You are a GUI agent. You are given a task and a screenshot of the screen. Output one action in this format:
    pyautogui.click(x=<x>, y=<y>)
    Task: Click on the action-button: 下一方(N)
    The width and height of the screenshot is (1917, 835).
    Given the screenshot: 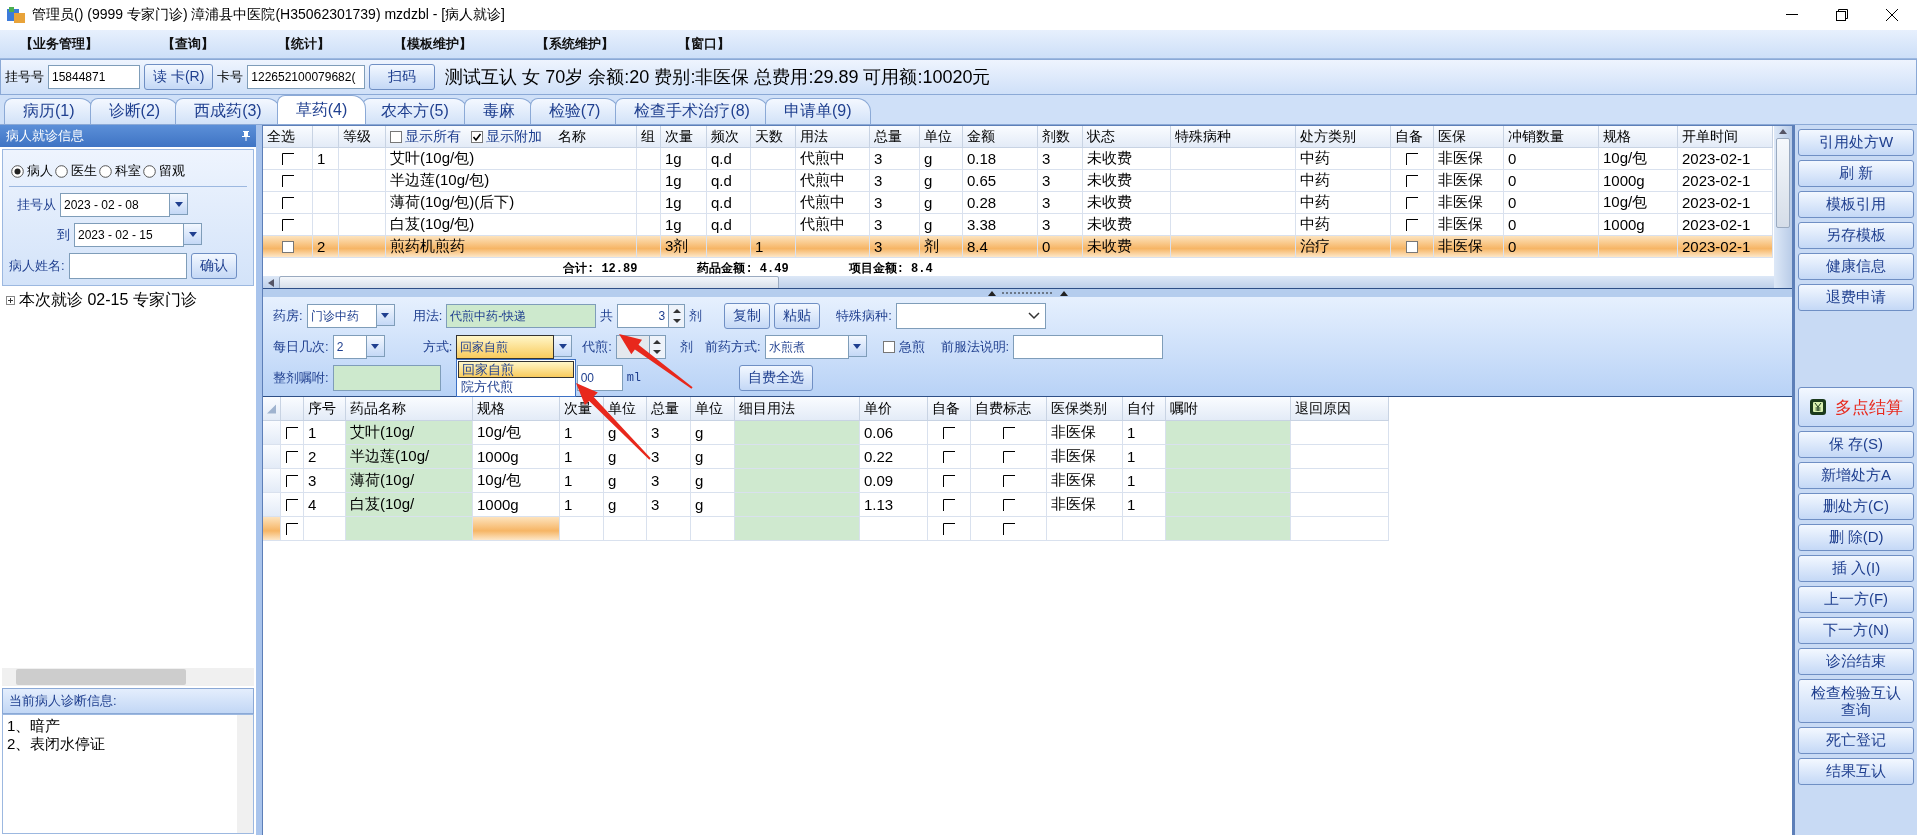 What is the action you would take?
    pyautogui.click(x=1856, y=630)
    